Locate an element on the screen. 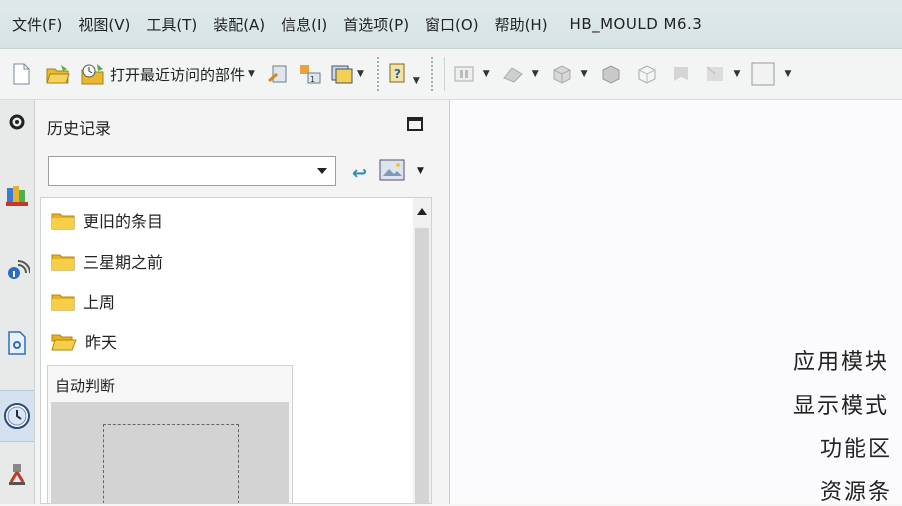 The height and width of the screenshot is (506, 902). rail-info-button is located at coordinates (17, 269).